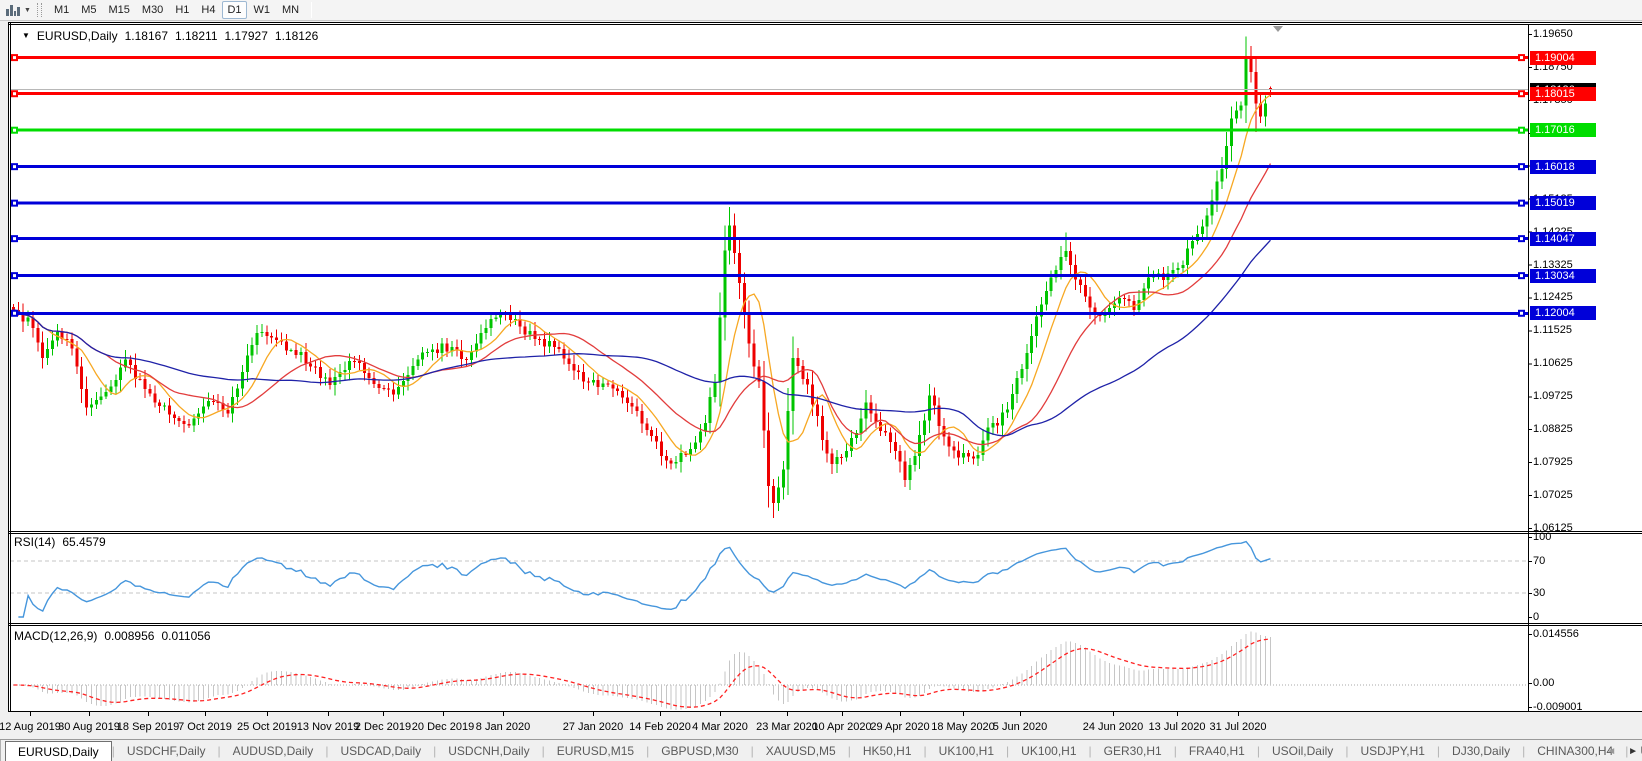  I want to click on macd-signal-value: 0.011056, so click(186, 636).